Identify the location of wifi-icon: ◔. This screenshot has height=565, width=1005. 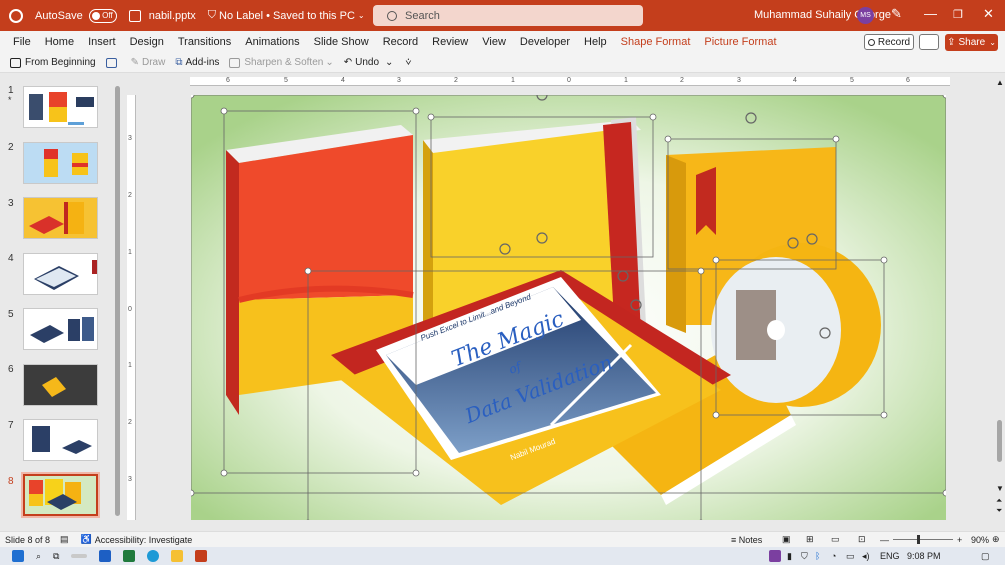
(833, 556).